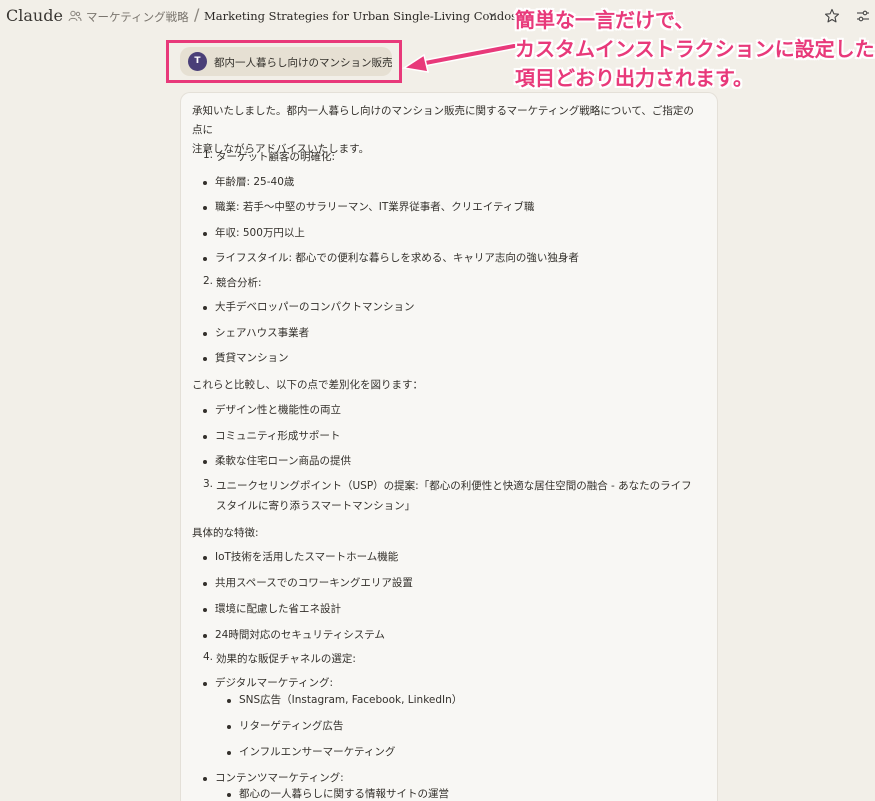 The height and width of the screenshot is (801, 875). I want to click on usp-line: スタイルに寄り添うスマートマンション」, so click(316, 506).